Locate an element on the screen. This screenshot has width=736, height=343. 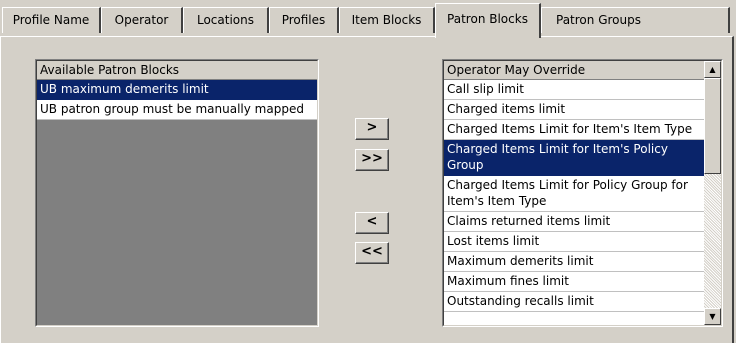
list-item: Charged items limit is located at coordinates (574, 110).